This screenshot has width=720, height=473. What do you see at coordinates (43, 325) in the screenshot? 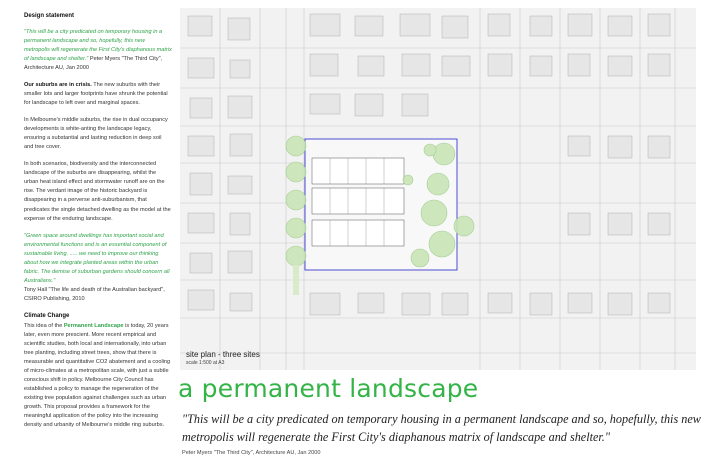
I see `climate-pre: This idea of the` at bounding box center [43, 325].